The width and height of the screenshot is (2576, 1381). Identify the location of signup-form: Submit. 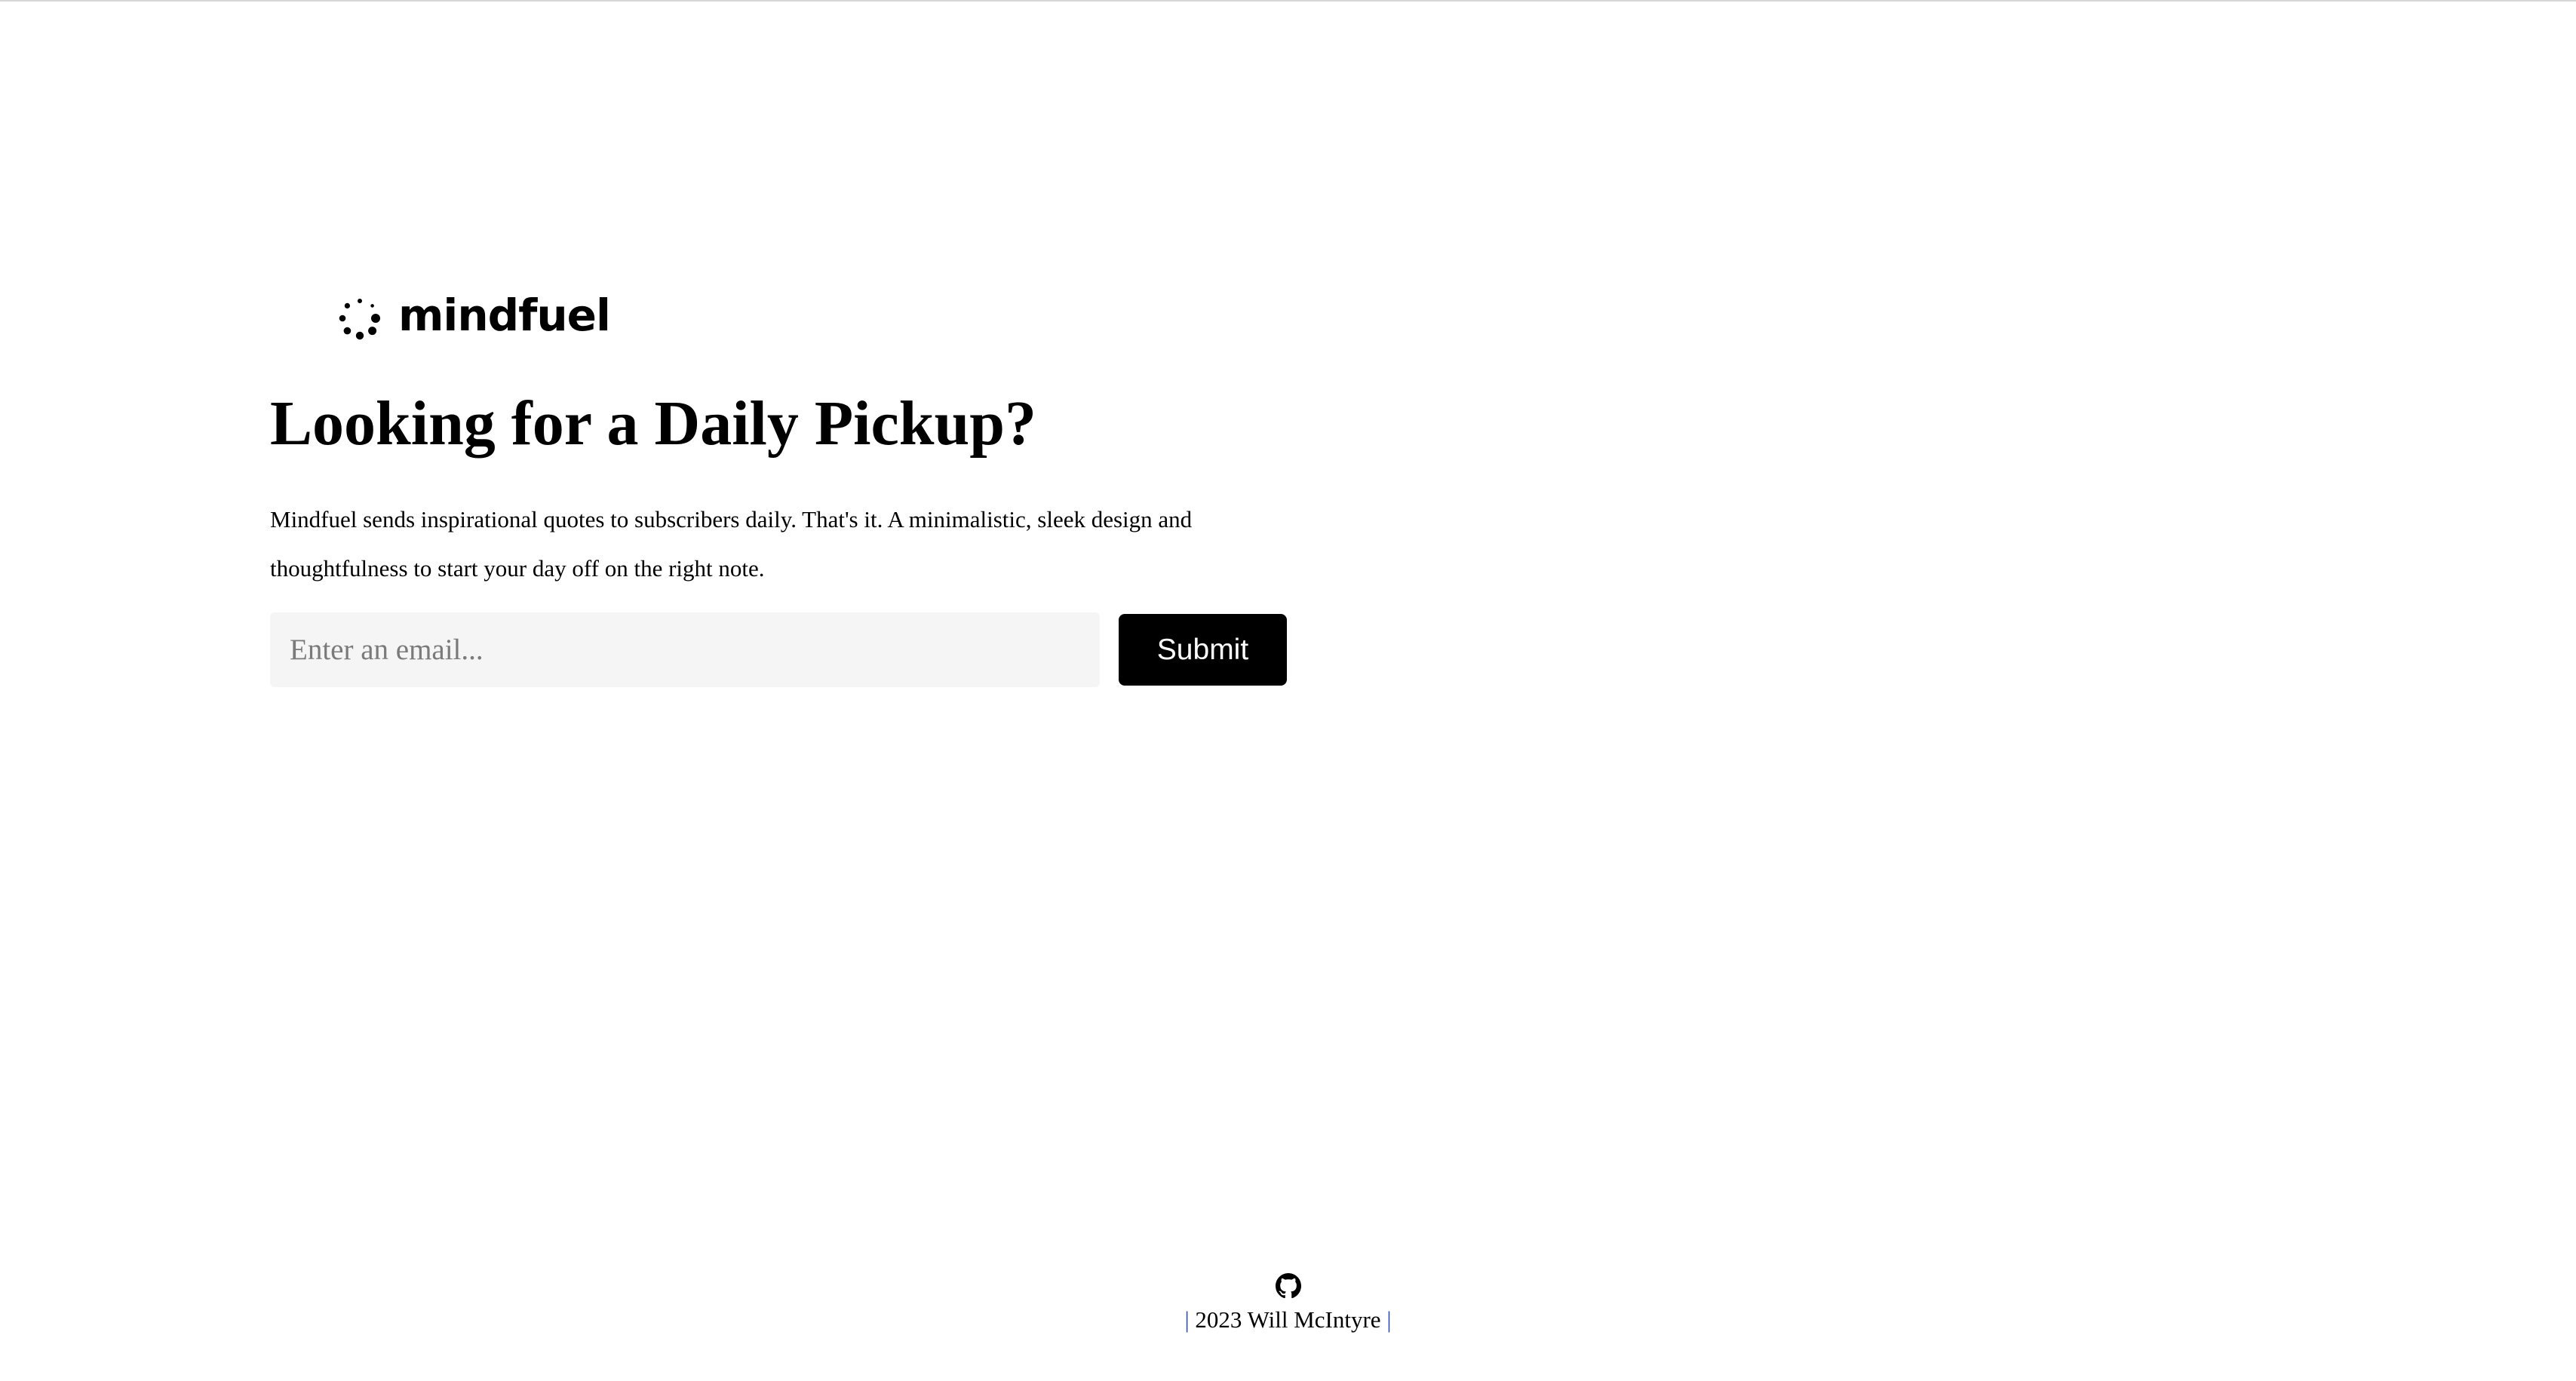
(783, 650).